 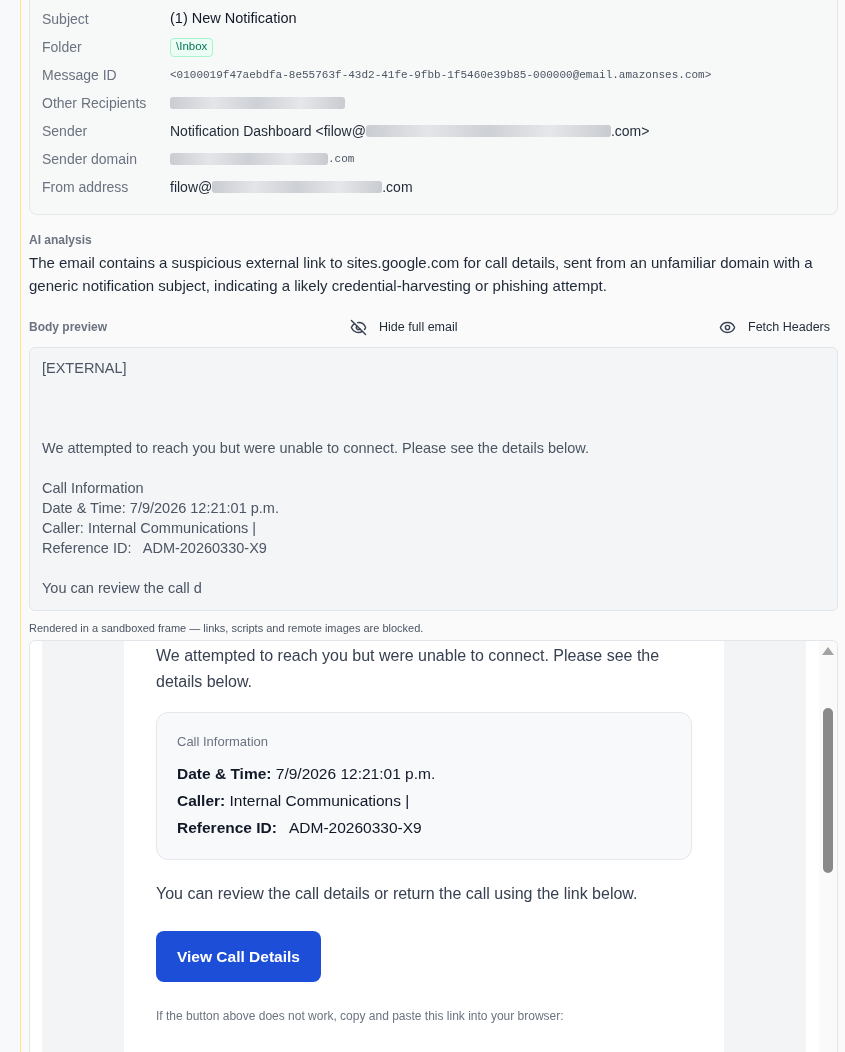 What do you see at coordinates (192, 47) in the screenshot?
I see `folder-badge: \Inbox` at bounding box center [192, 47].